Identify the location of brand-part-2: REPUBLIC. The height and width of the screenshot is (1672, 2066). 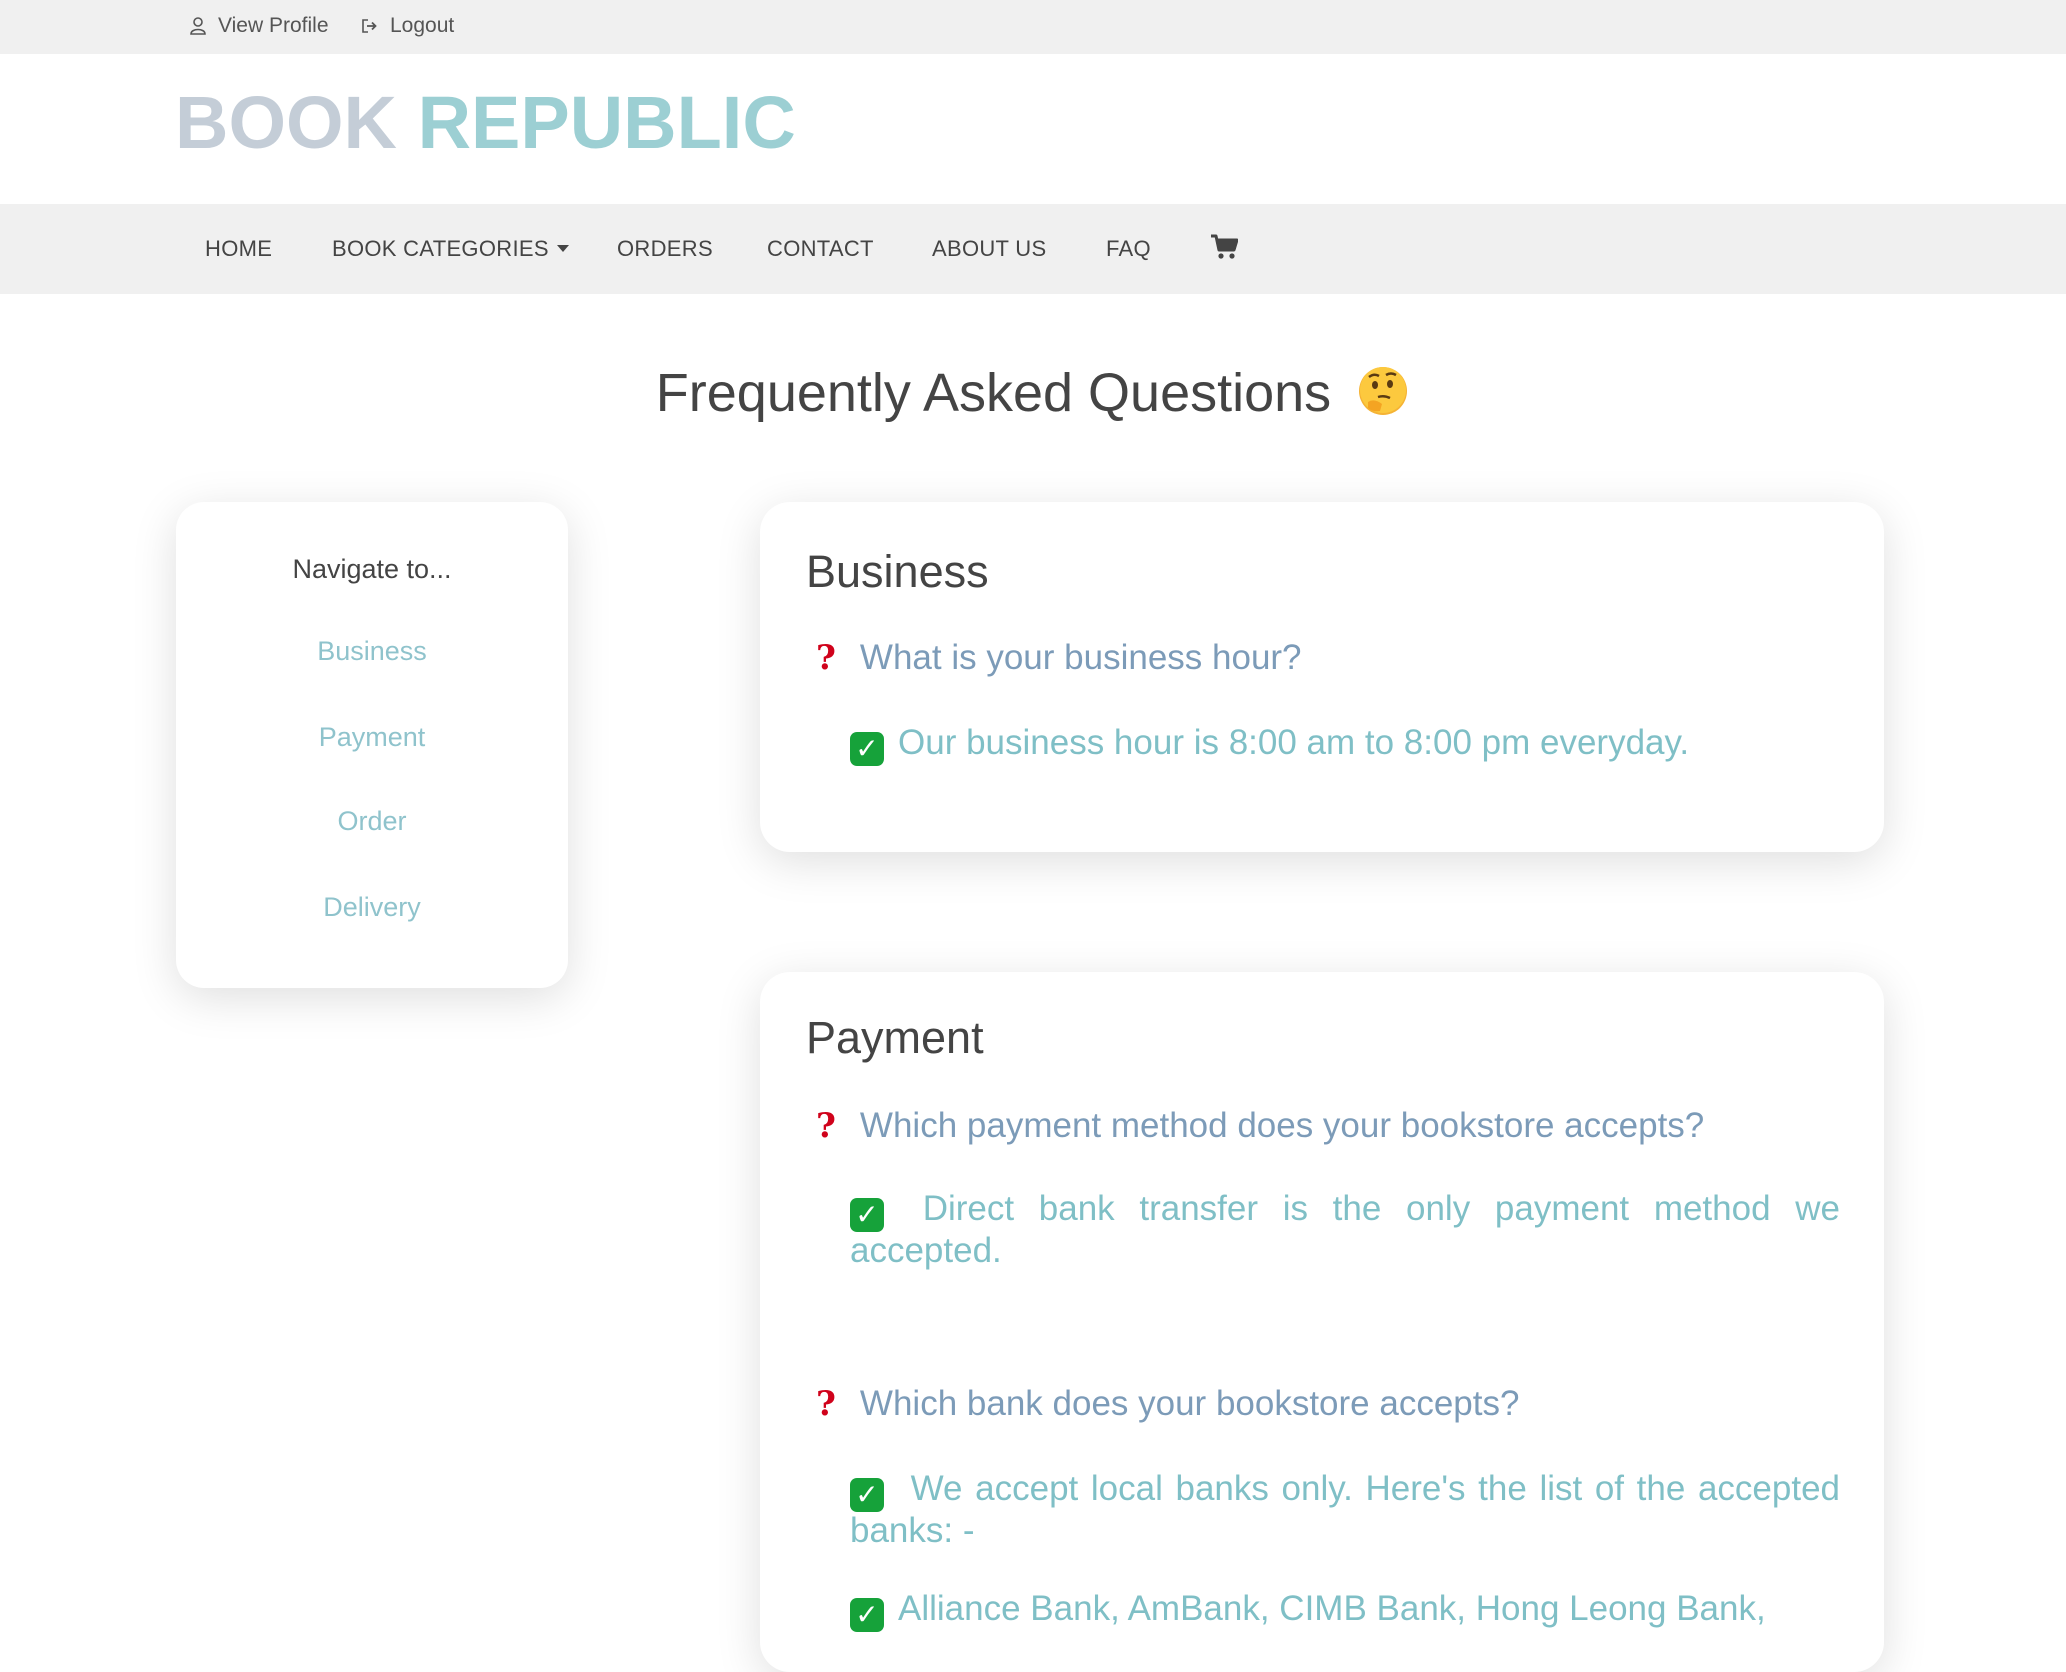
(606, 122).